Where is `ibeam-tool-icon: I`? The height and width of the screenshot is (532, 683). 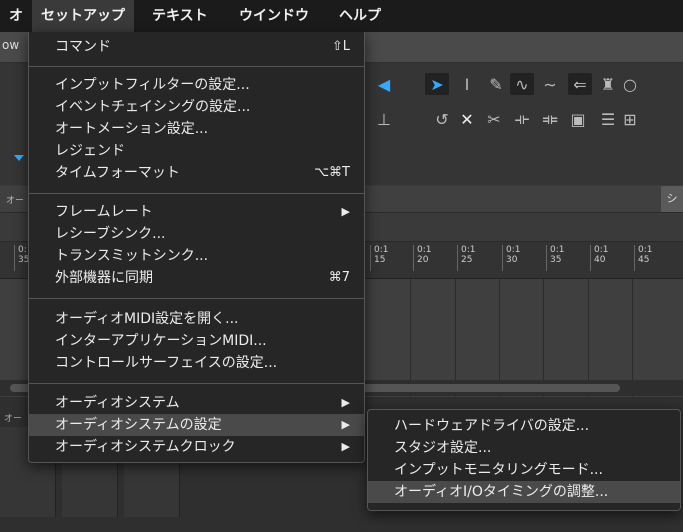 ibeam-tool-icon: I is located at coordinates (467, 84).